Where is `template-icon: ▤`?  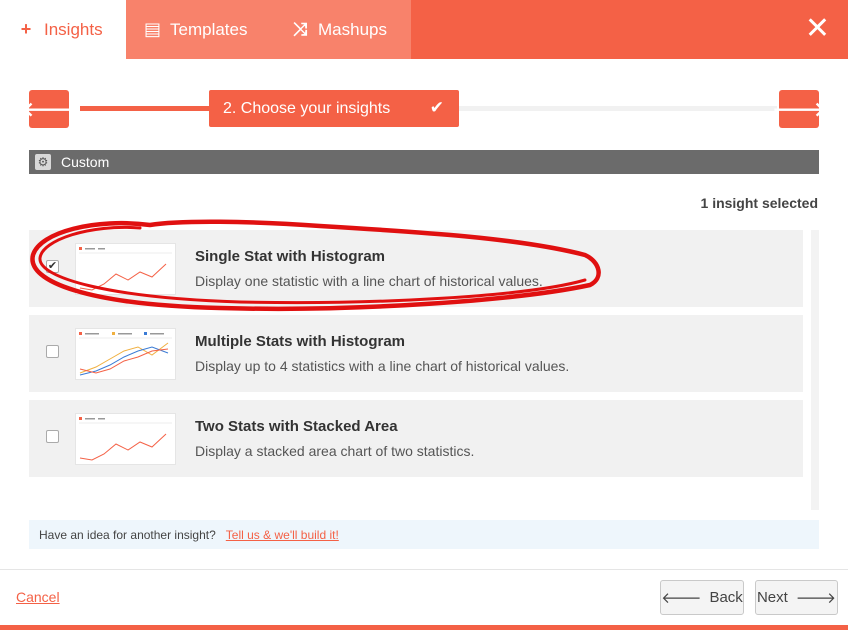
template-icon: ▤ is located at coordinates (153, 29).